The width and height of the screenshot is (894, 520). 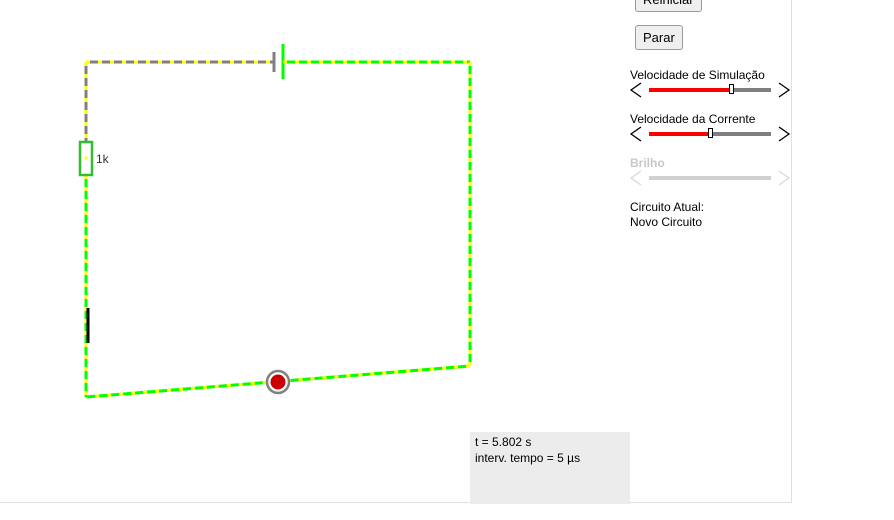 I want to click on simulation-timestep: interv. tempo = 5 µs, so click(x=528, y=458).